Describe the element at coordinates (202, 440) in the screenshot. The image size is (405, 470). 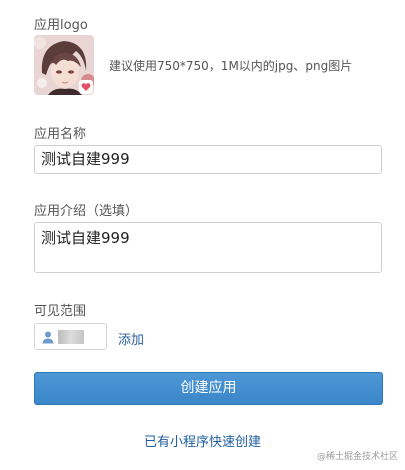
I see `quick-create-link: 已有小程序快速创建` at that location.